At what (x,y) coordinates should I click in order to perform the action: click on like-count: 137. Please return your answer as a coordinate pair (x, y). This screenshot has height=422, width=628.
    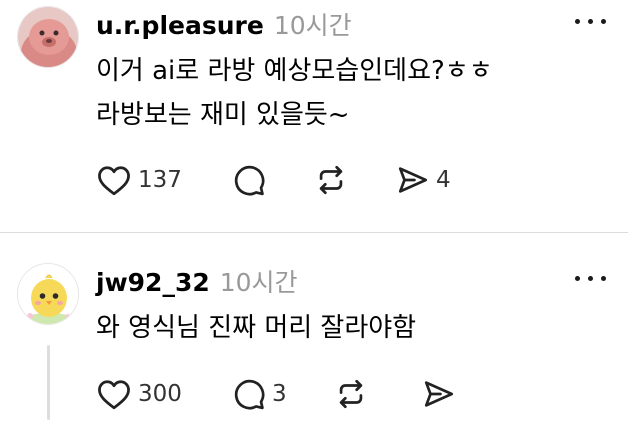
    Looking at the image, I should click on (160, 180).